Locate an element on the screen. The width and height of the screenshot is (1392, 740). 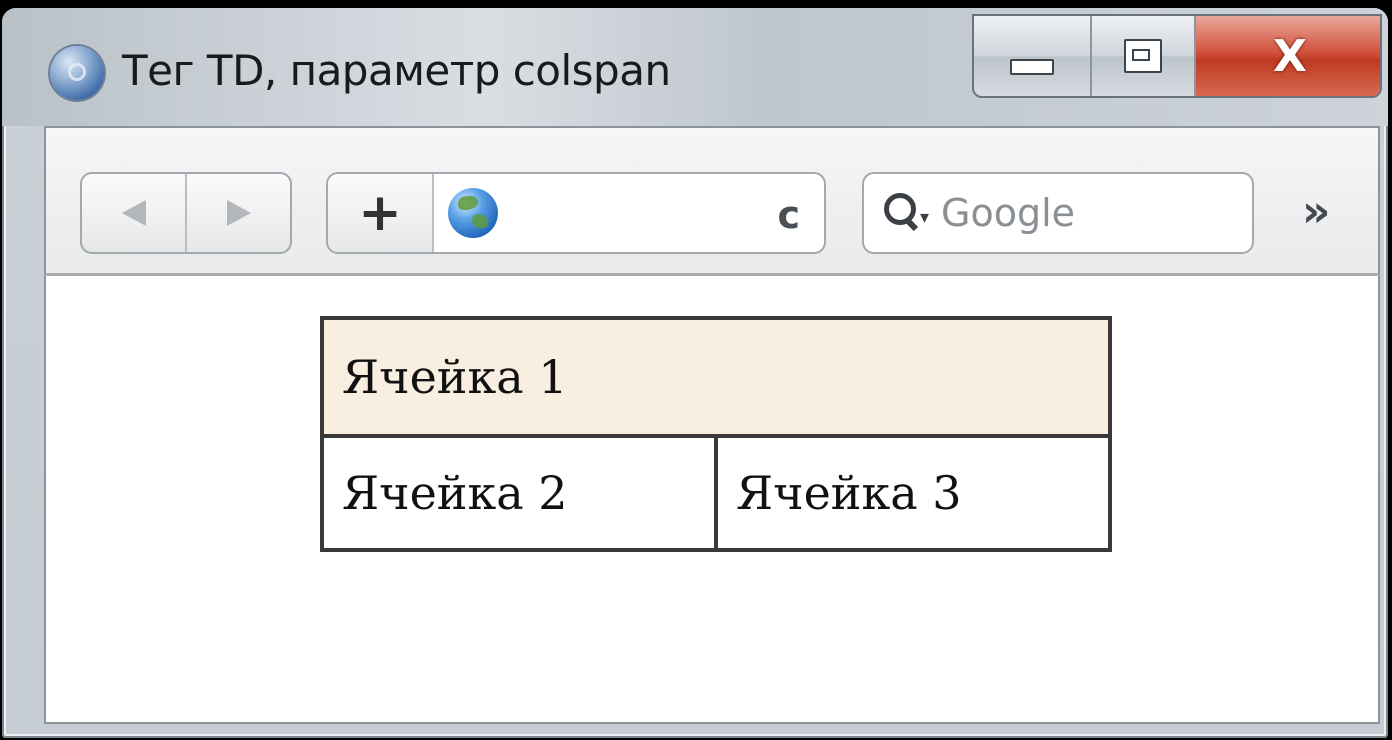
table-row: Ячейка 1 is located at coordinates (716, 377).